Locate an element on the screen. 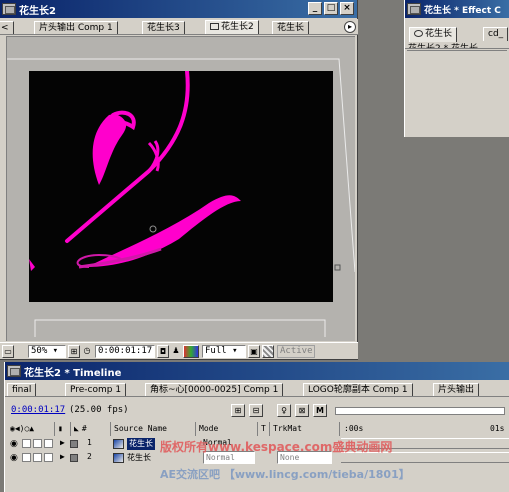  tab-comp-1: 花生长 is located at coordinates (291, 27).